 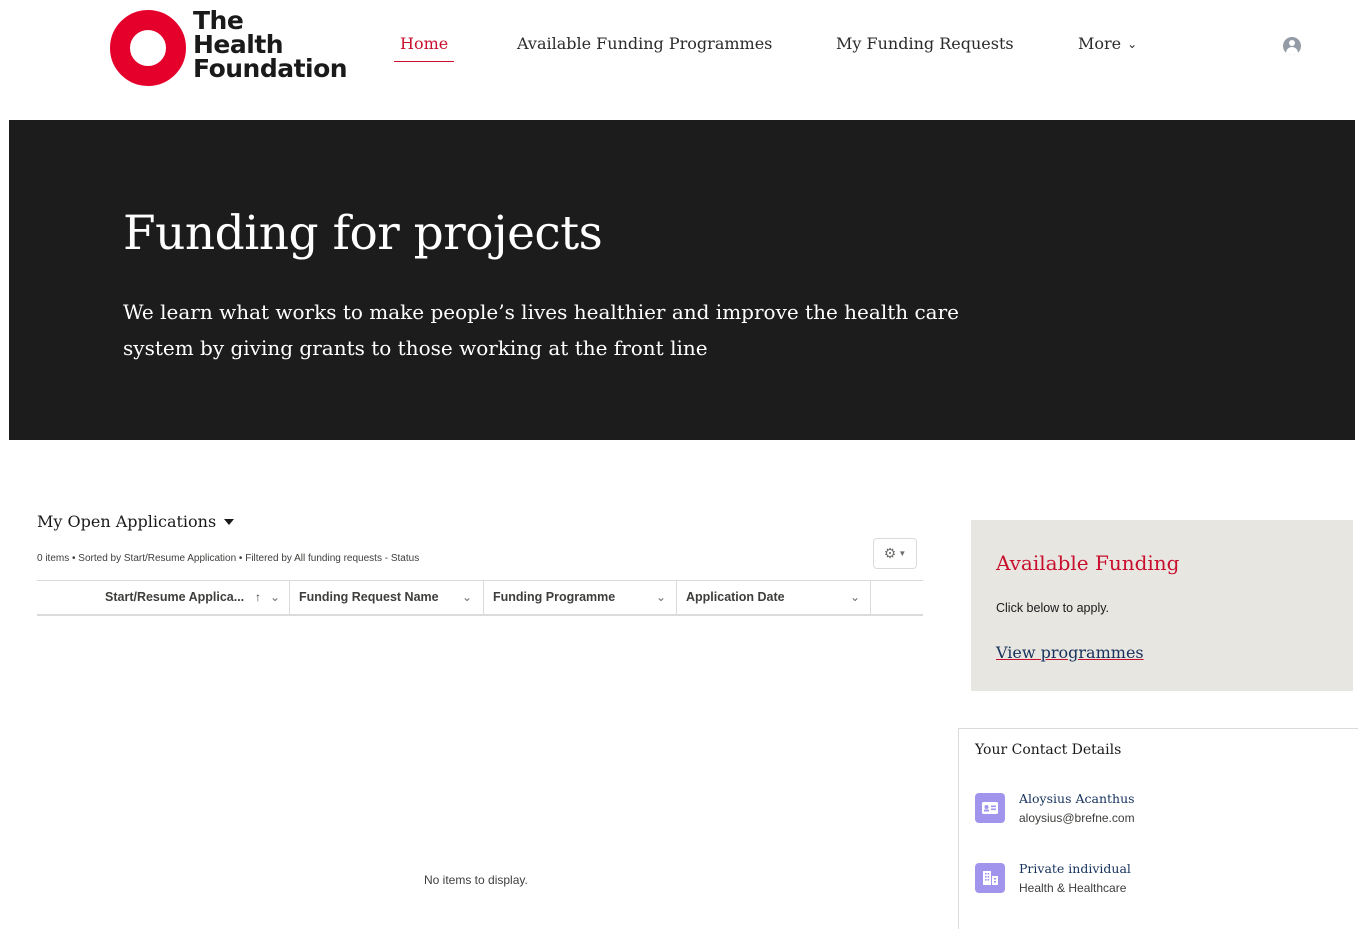 What do you see at coordinates (1053, 608) in the screenshot?
I see `available-funding-text: Click below to apply.` at bounding box center [1053, 608].